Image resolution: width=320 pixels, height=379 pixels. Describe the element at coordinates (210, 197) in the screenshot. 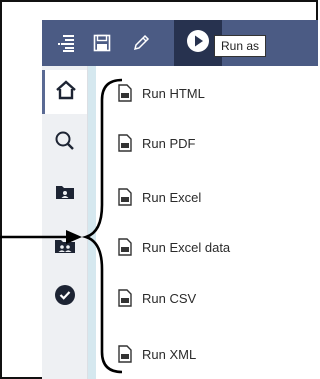

I see `menu-item-run-excel: Run Excel` at that location.